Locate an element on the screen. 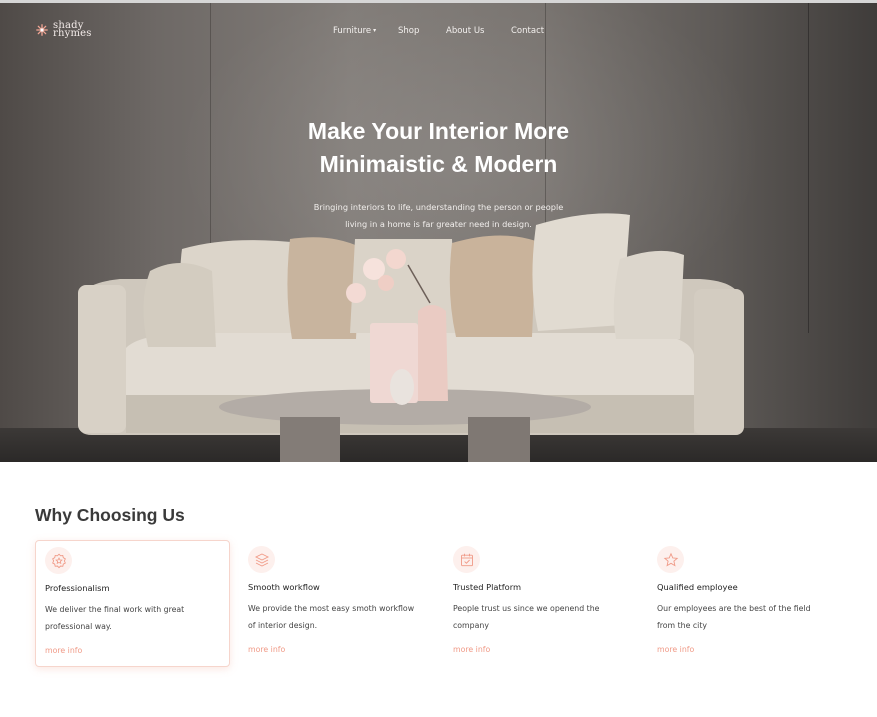 The height and width of the screenshot is (717, 877). nav-item-label: Contact is located at coordinates (528, 31).